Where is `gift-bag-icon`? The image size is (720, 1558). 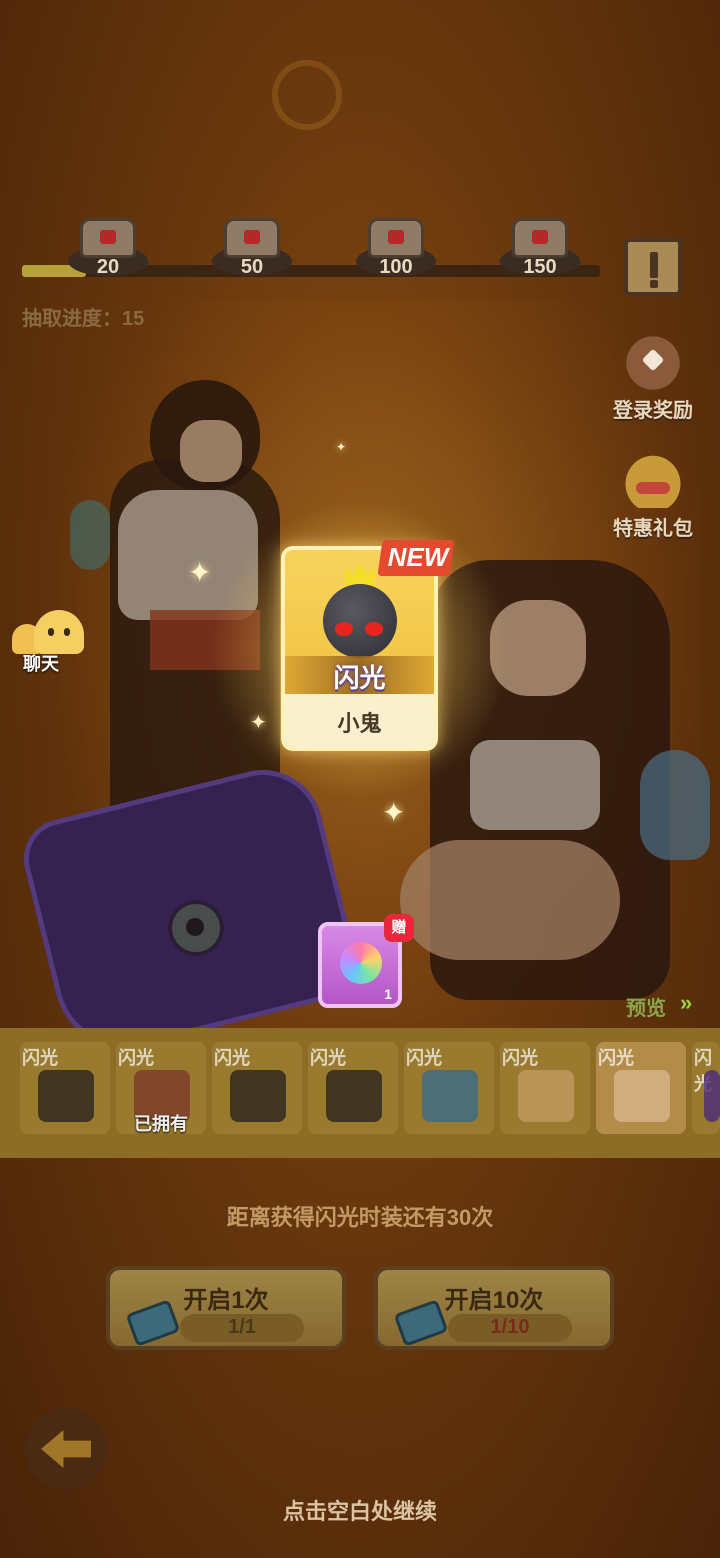 gift-bag-icon is located at coordinates (653, 478).